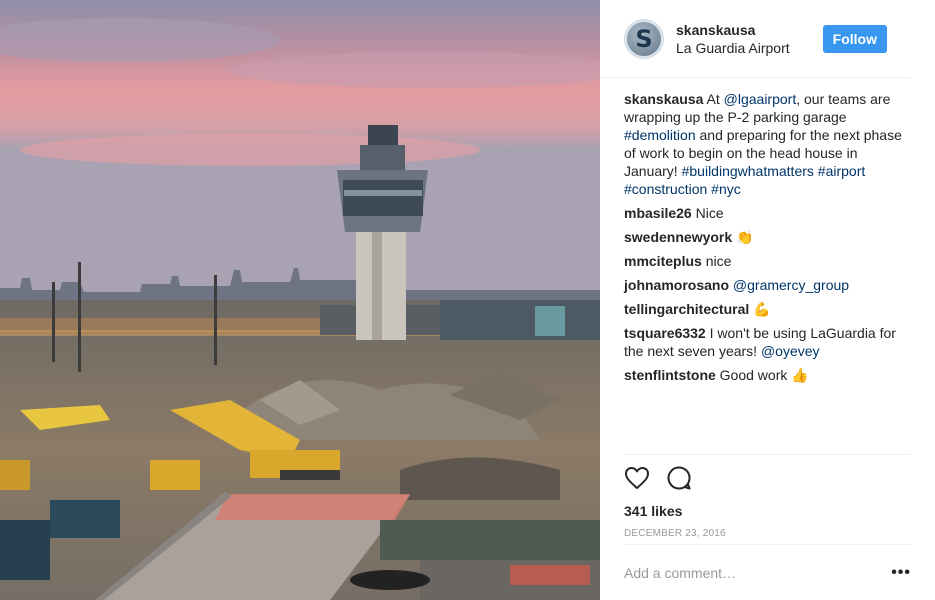 The height and width of the screenshot is (600, 935). I want to click on comment-mention: @oyevey, so click(790, 351).